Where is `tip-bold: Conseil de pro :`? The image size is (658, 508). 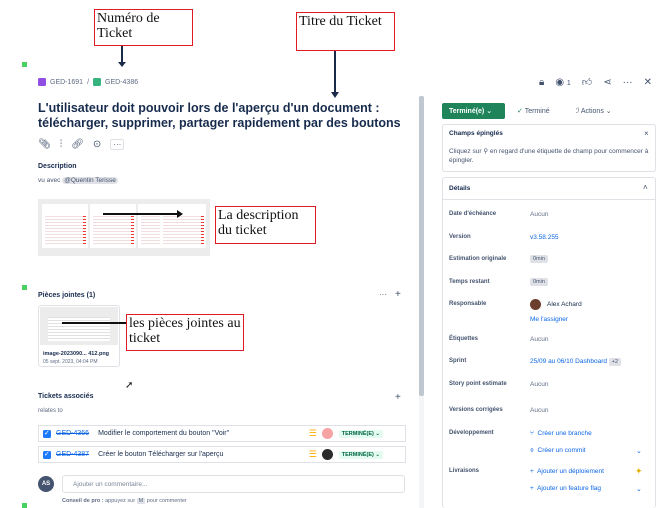 tip-bold: Conseil de pro : is located at coordinates (83, 501).